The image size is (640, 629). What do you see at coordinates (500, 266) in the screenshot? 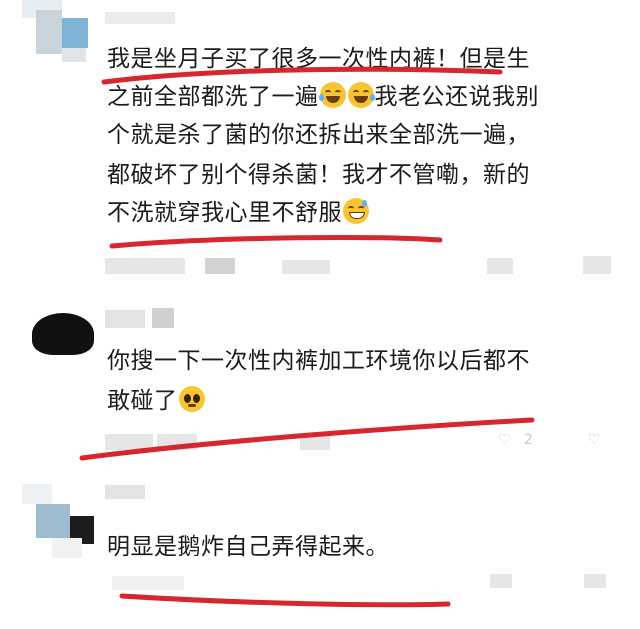
I see `like-icon` at bounding box center [500, 266].